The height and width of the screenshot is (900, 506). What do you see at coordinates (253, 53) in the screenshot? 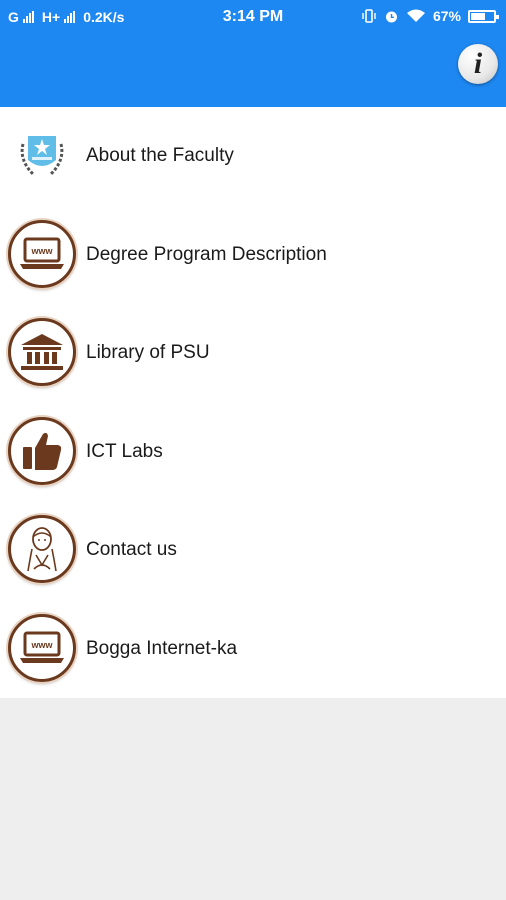
I see `app-header: G H+ 0.2K/s 3:14 PM 67% i` at bounding box center [253, 53].